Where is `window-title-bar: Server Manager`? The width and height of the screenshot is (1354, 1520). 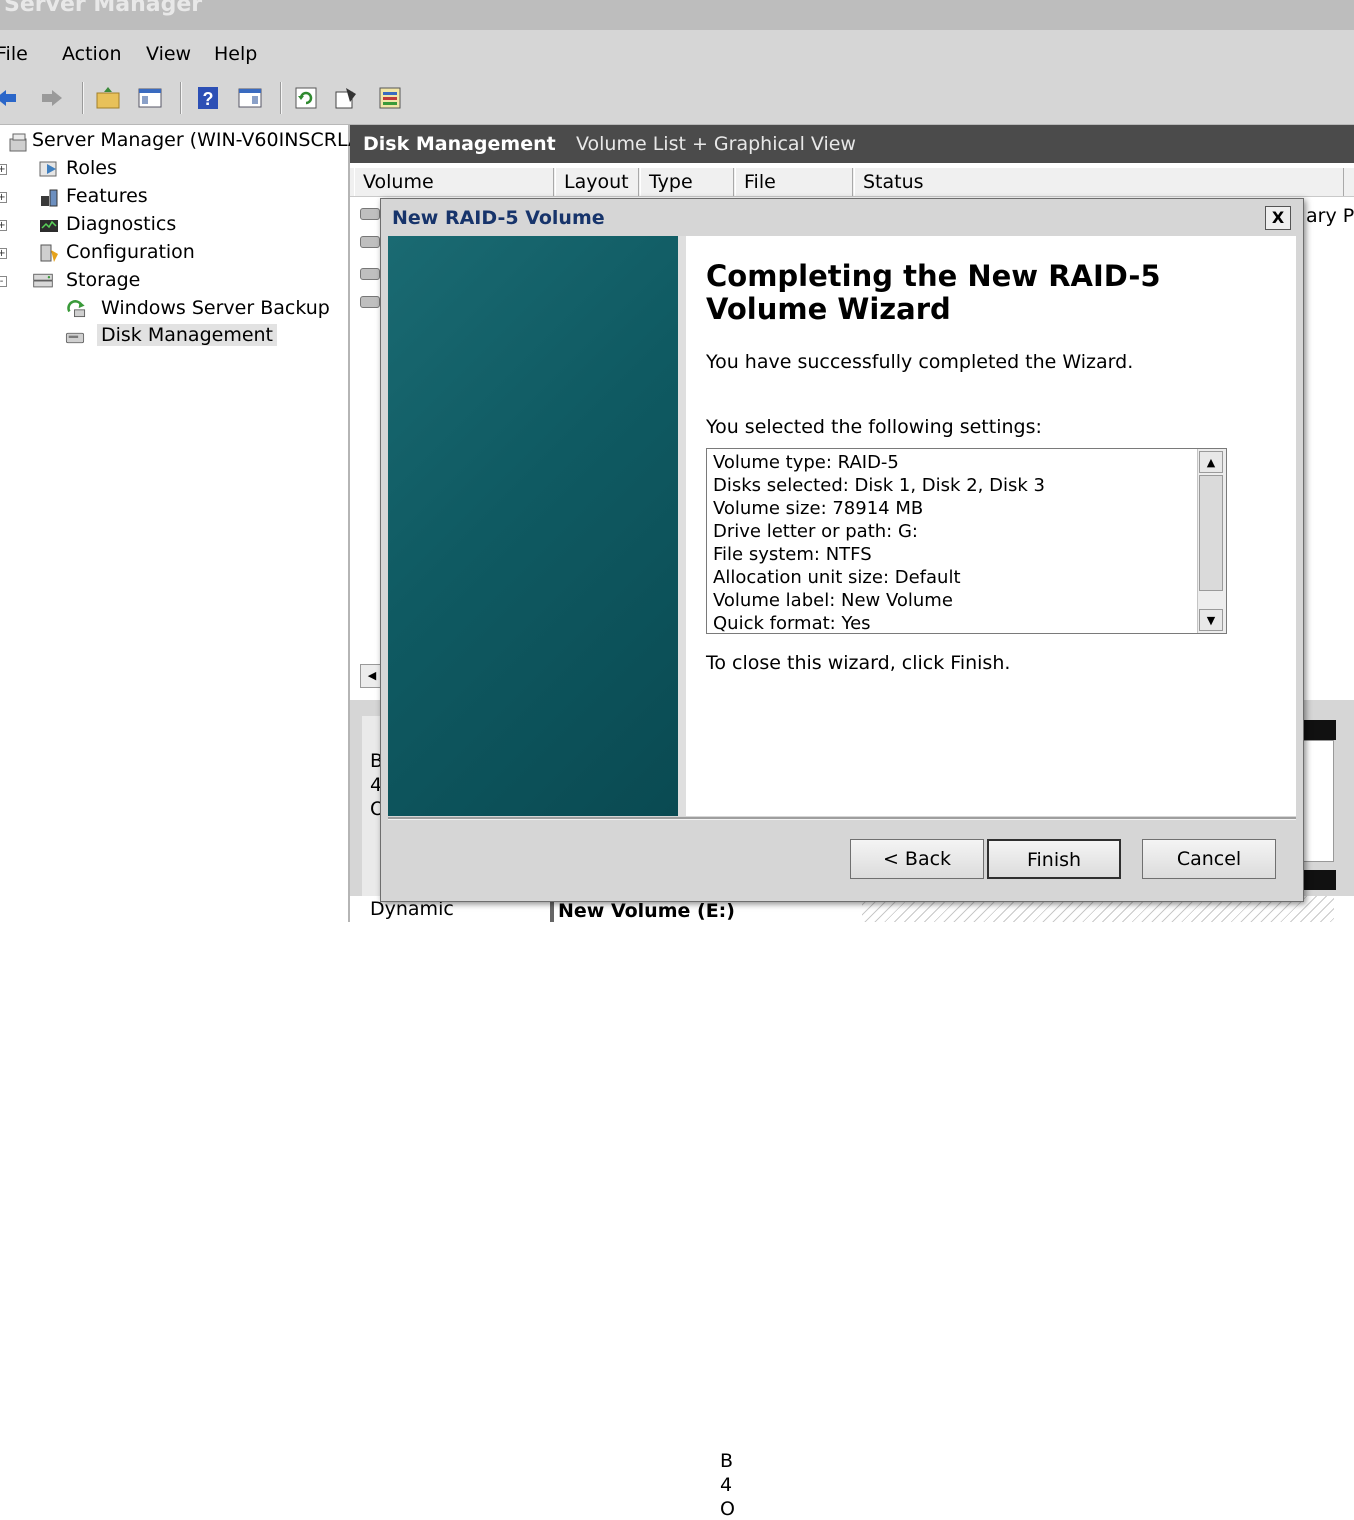 window-title-bar: Server Manager is located at coordinates (677, 15).